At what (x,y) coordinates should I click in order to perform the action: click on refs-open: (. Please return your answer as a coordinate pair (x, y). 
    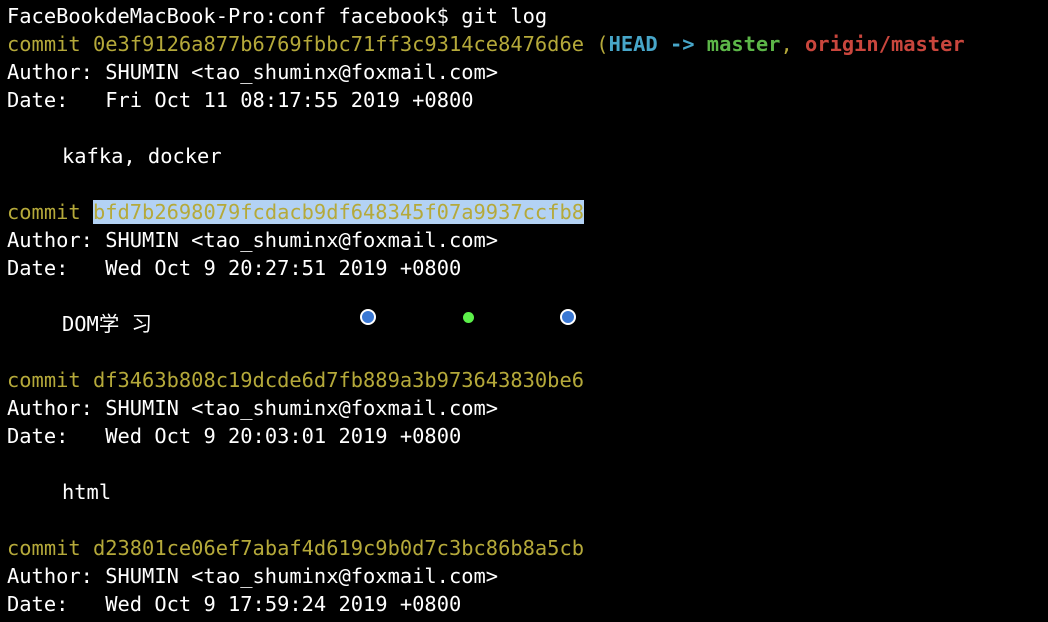
    Looking at the image, I should click on (602, 44).